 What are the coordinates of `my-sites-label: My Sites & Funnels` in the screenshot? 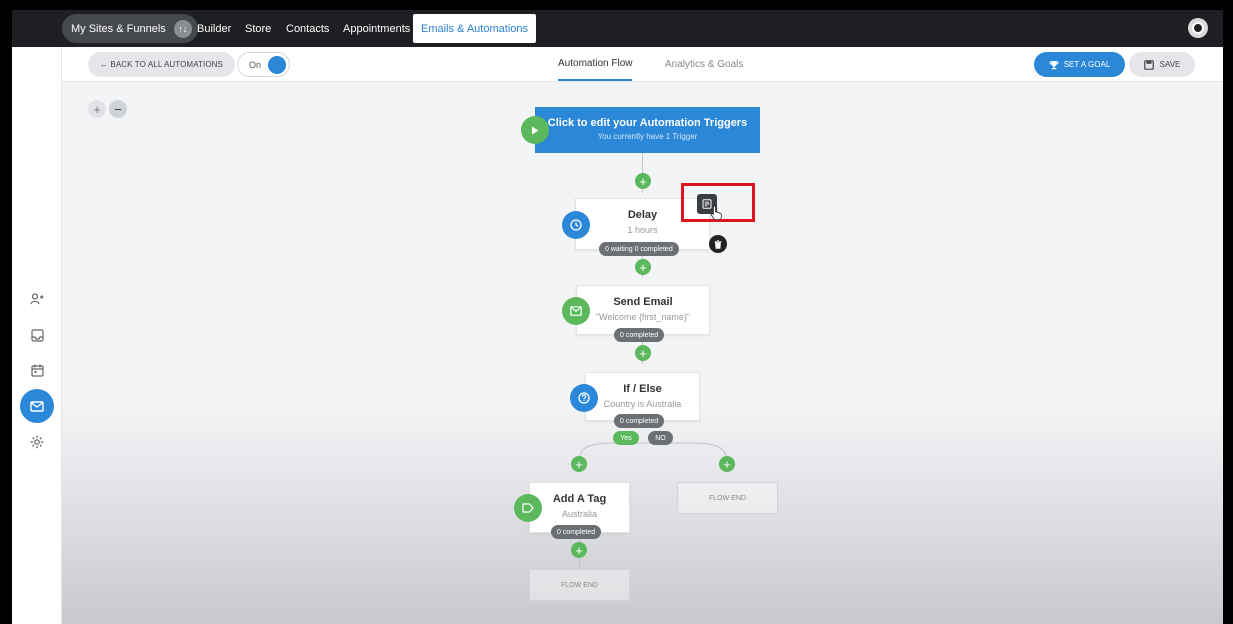 It's located at (118, 28).